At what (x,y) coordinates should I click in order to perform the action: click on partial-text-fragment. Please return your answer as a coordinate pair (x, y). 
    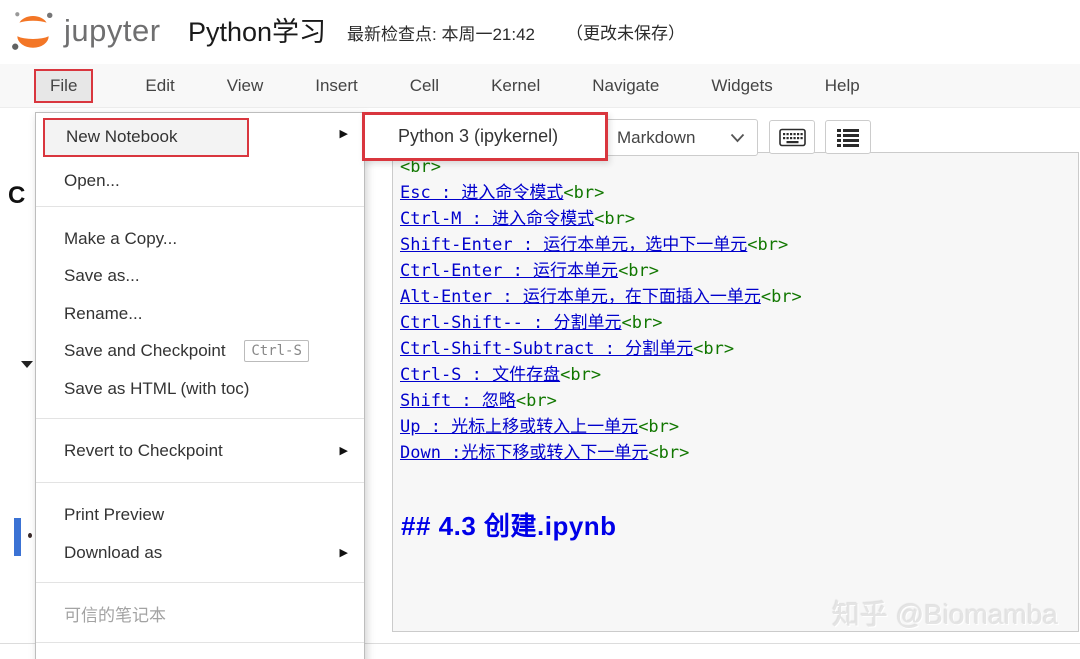
    Looking at the image, I should click on (30, 535).